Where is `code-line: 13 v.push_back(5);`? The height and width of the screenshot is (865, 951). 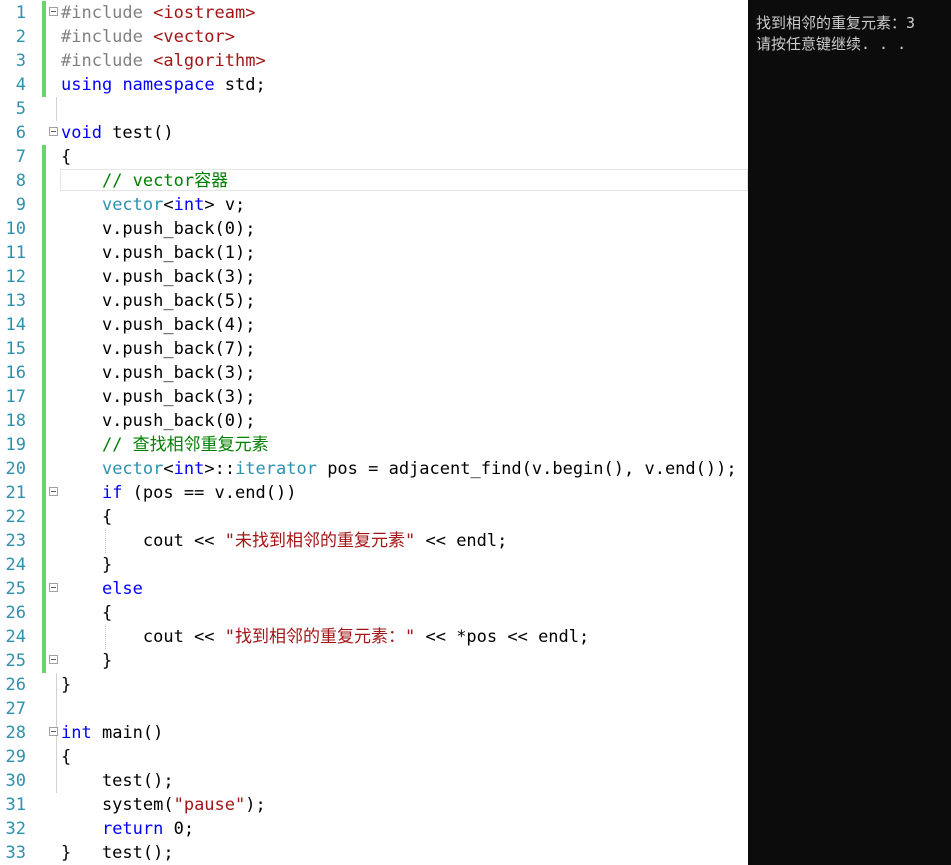
code-line: 13 v.push_back(5); is located at coordinates (374, 301).